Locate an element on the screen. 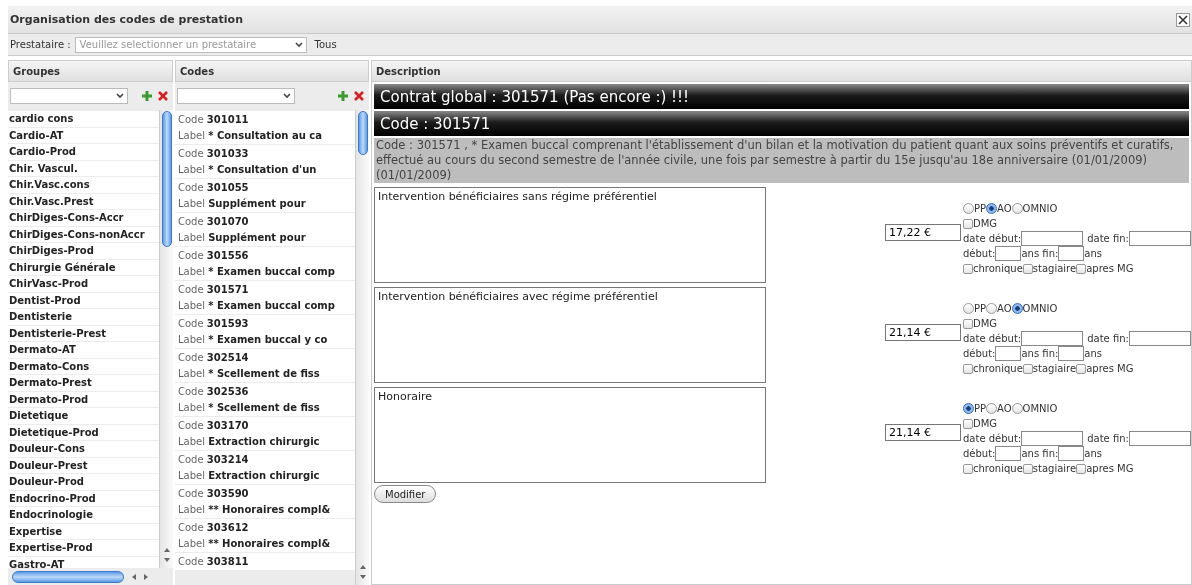  code-item: Code 301556 Label * Examen buccal comp is located at coordinates (265, 263).